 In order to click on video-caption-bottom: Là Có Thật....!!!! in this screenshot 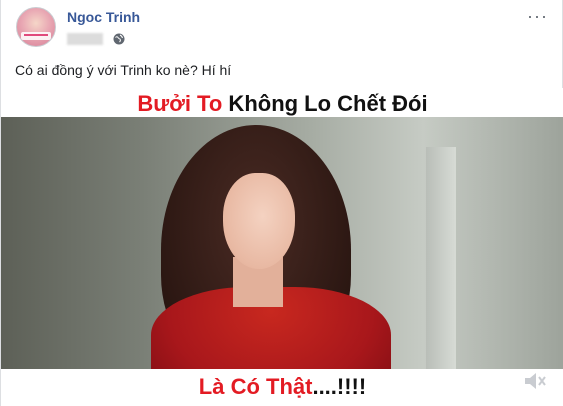, I will do `click(282, 387)`.